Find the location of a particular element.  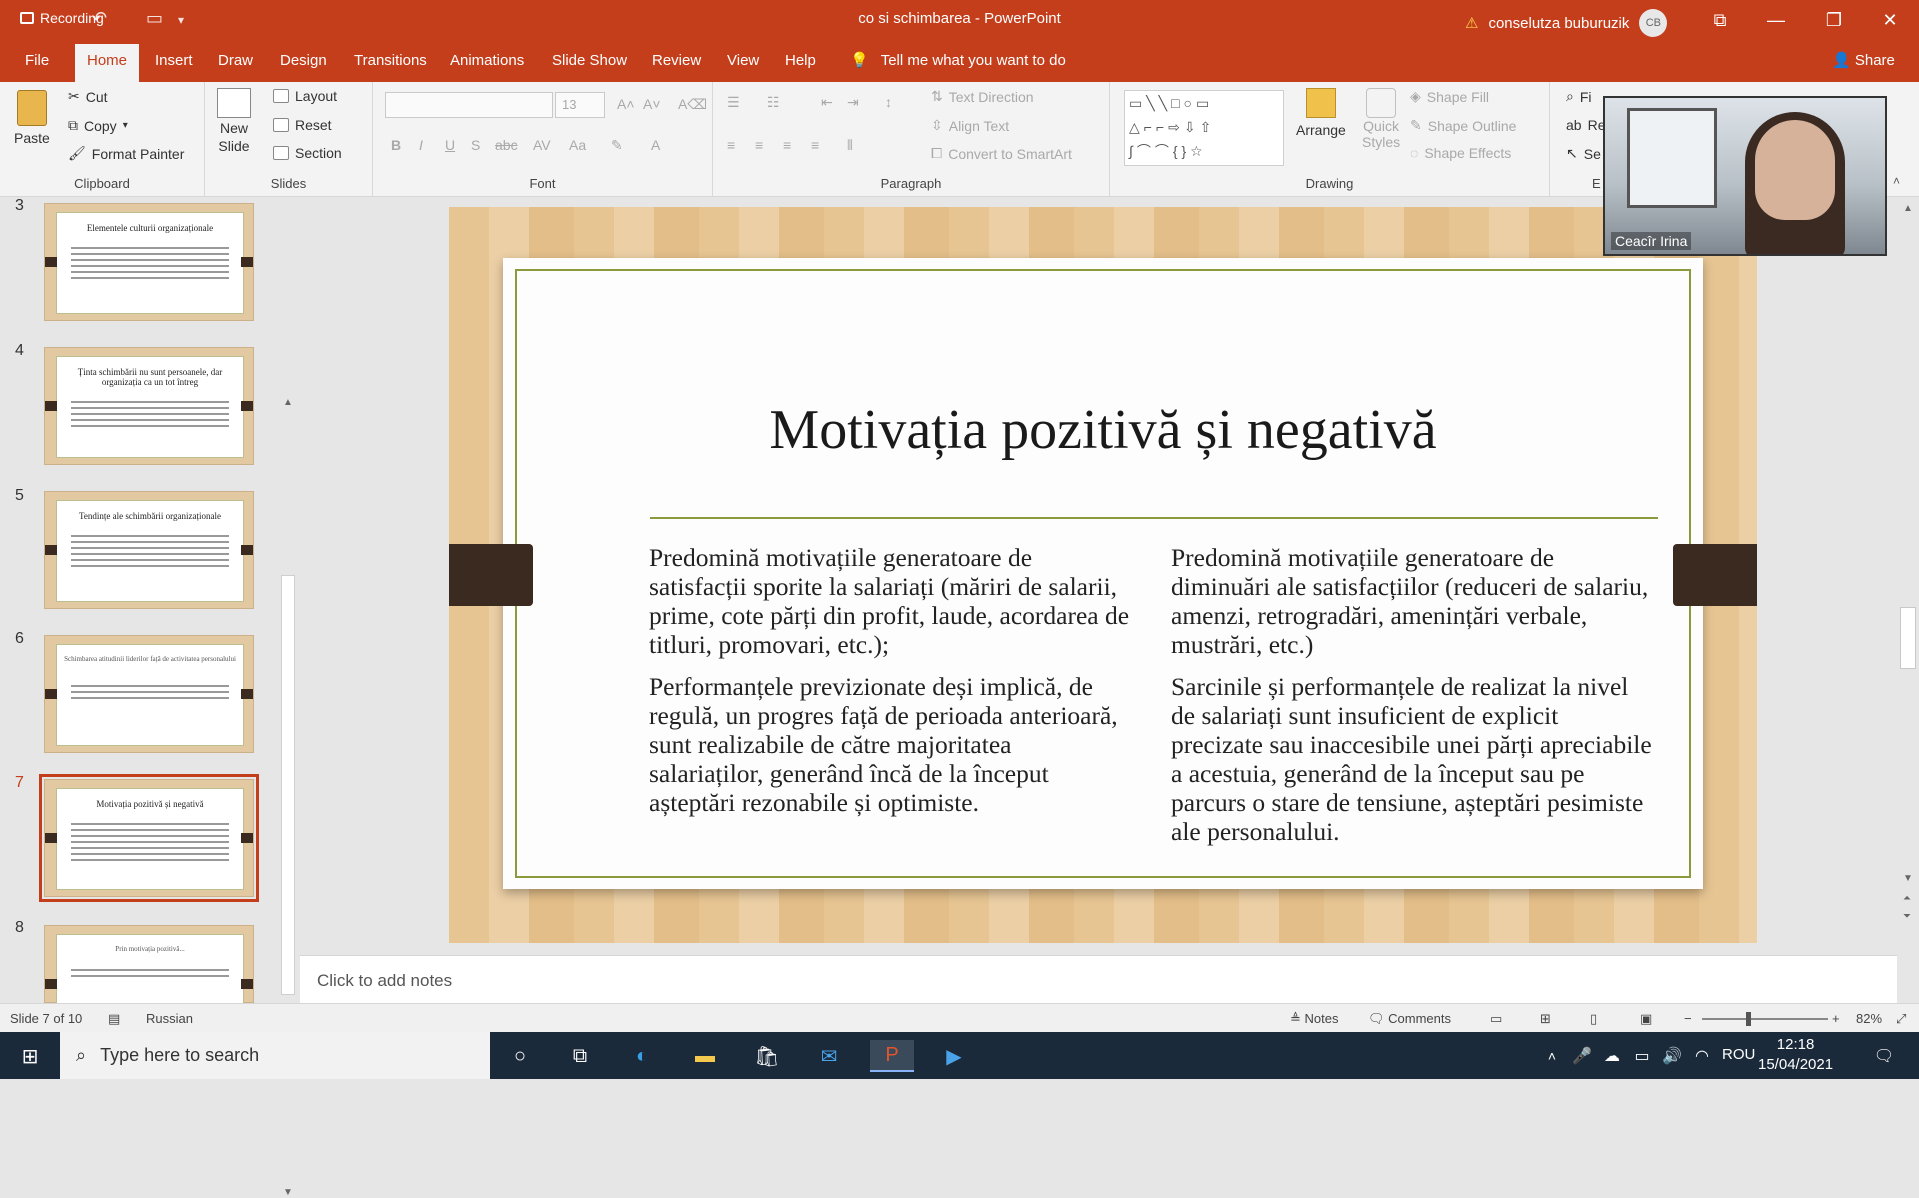

tab-file: File is located at coordinates (37, 60).